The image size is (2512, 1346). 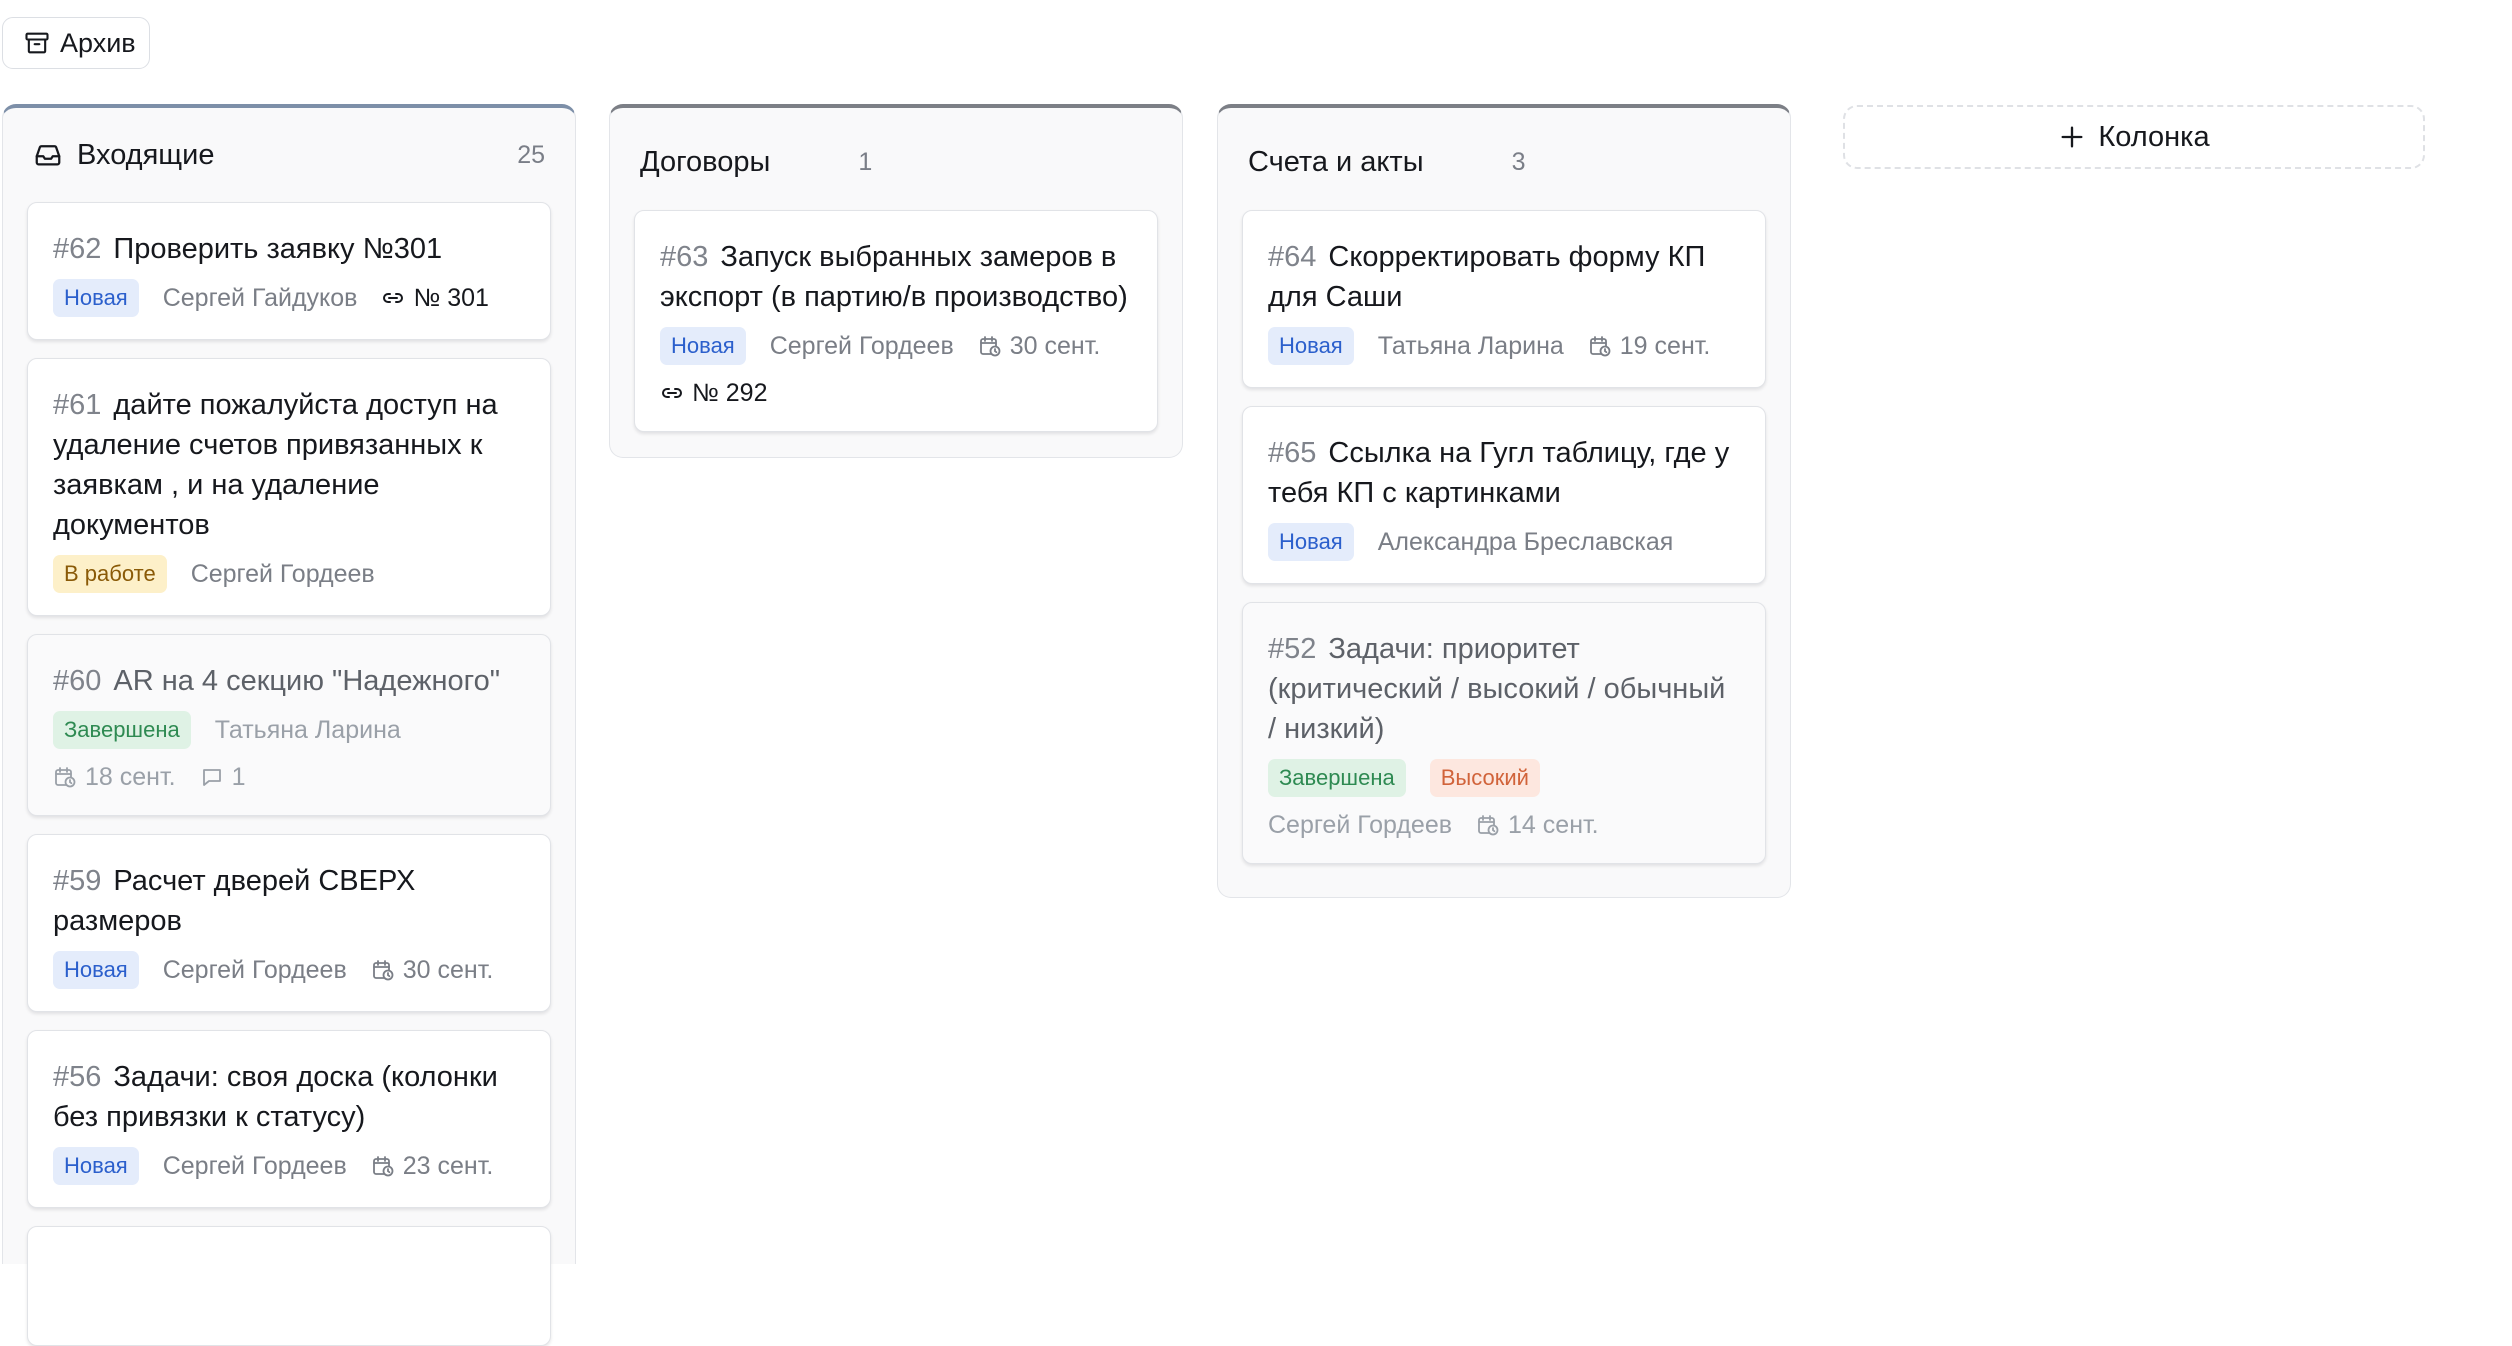 What do you see at coordinates (1470, 346) in the screenshot?
I see `assignee: Татьяна Ларина` at bounding box center [1470, 346].